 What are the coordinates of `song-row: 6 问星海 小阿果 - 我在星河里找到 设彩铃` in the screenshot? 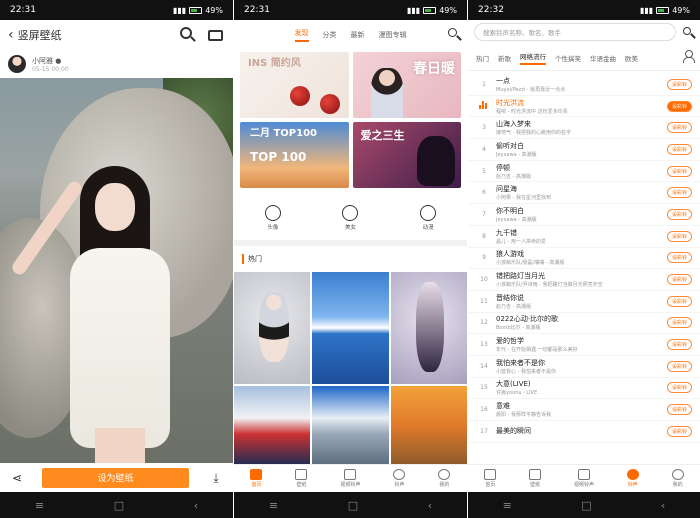 It's located at (584, 193).